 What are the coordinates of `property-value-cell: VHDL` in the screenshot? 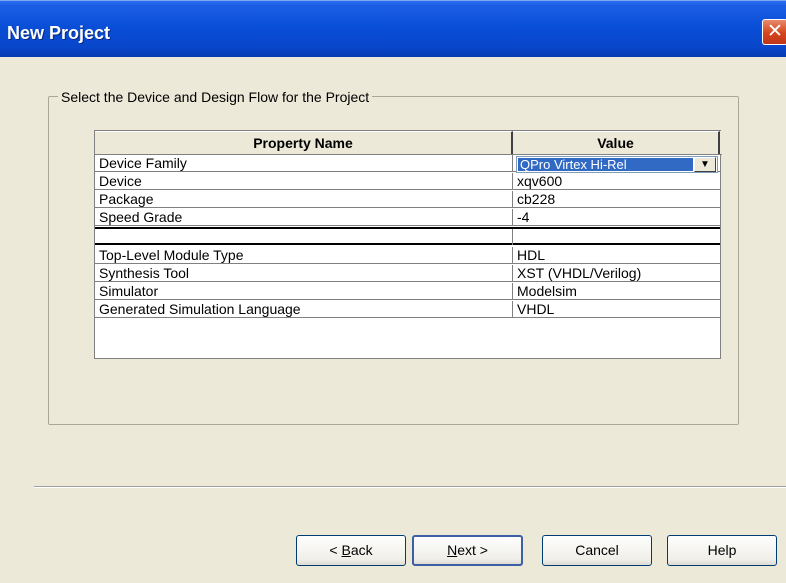 It's located at (616, 309).